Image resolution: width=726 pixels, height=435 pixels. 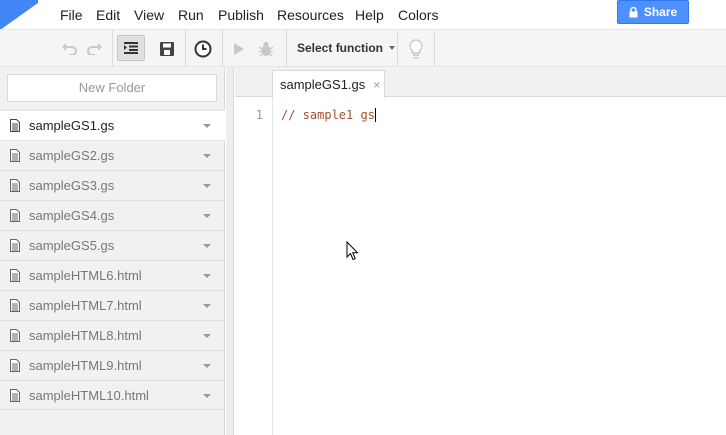 I want to click on file-item: sampleGS5.gs, so click(x=112, y=245).